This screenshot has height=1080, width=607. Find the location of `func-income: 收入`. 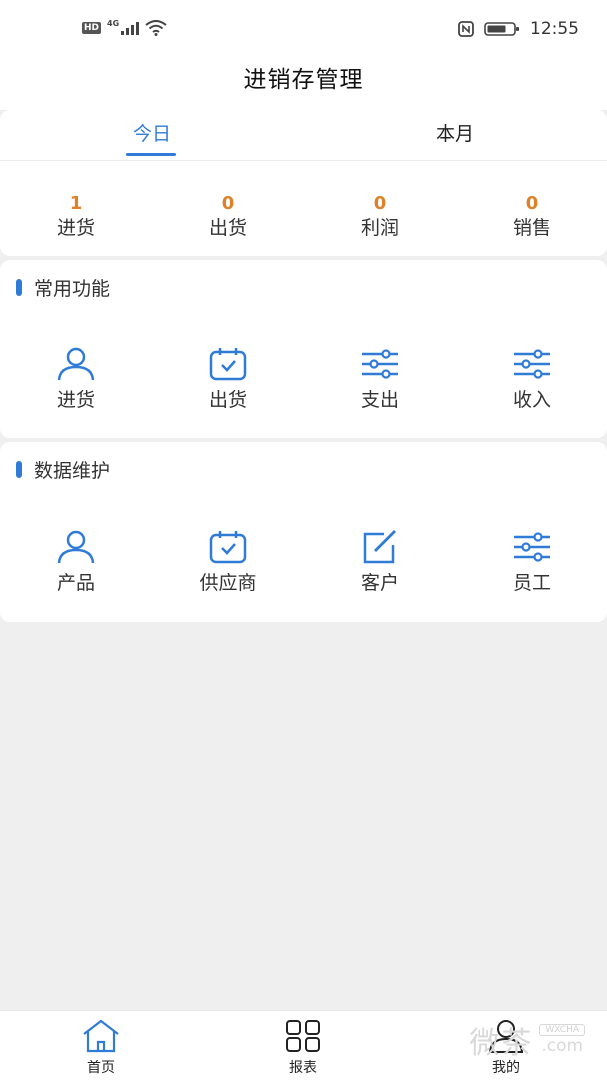

func-income: 收入 is located at coordinates (532, 379).